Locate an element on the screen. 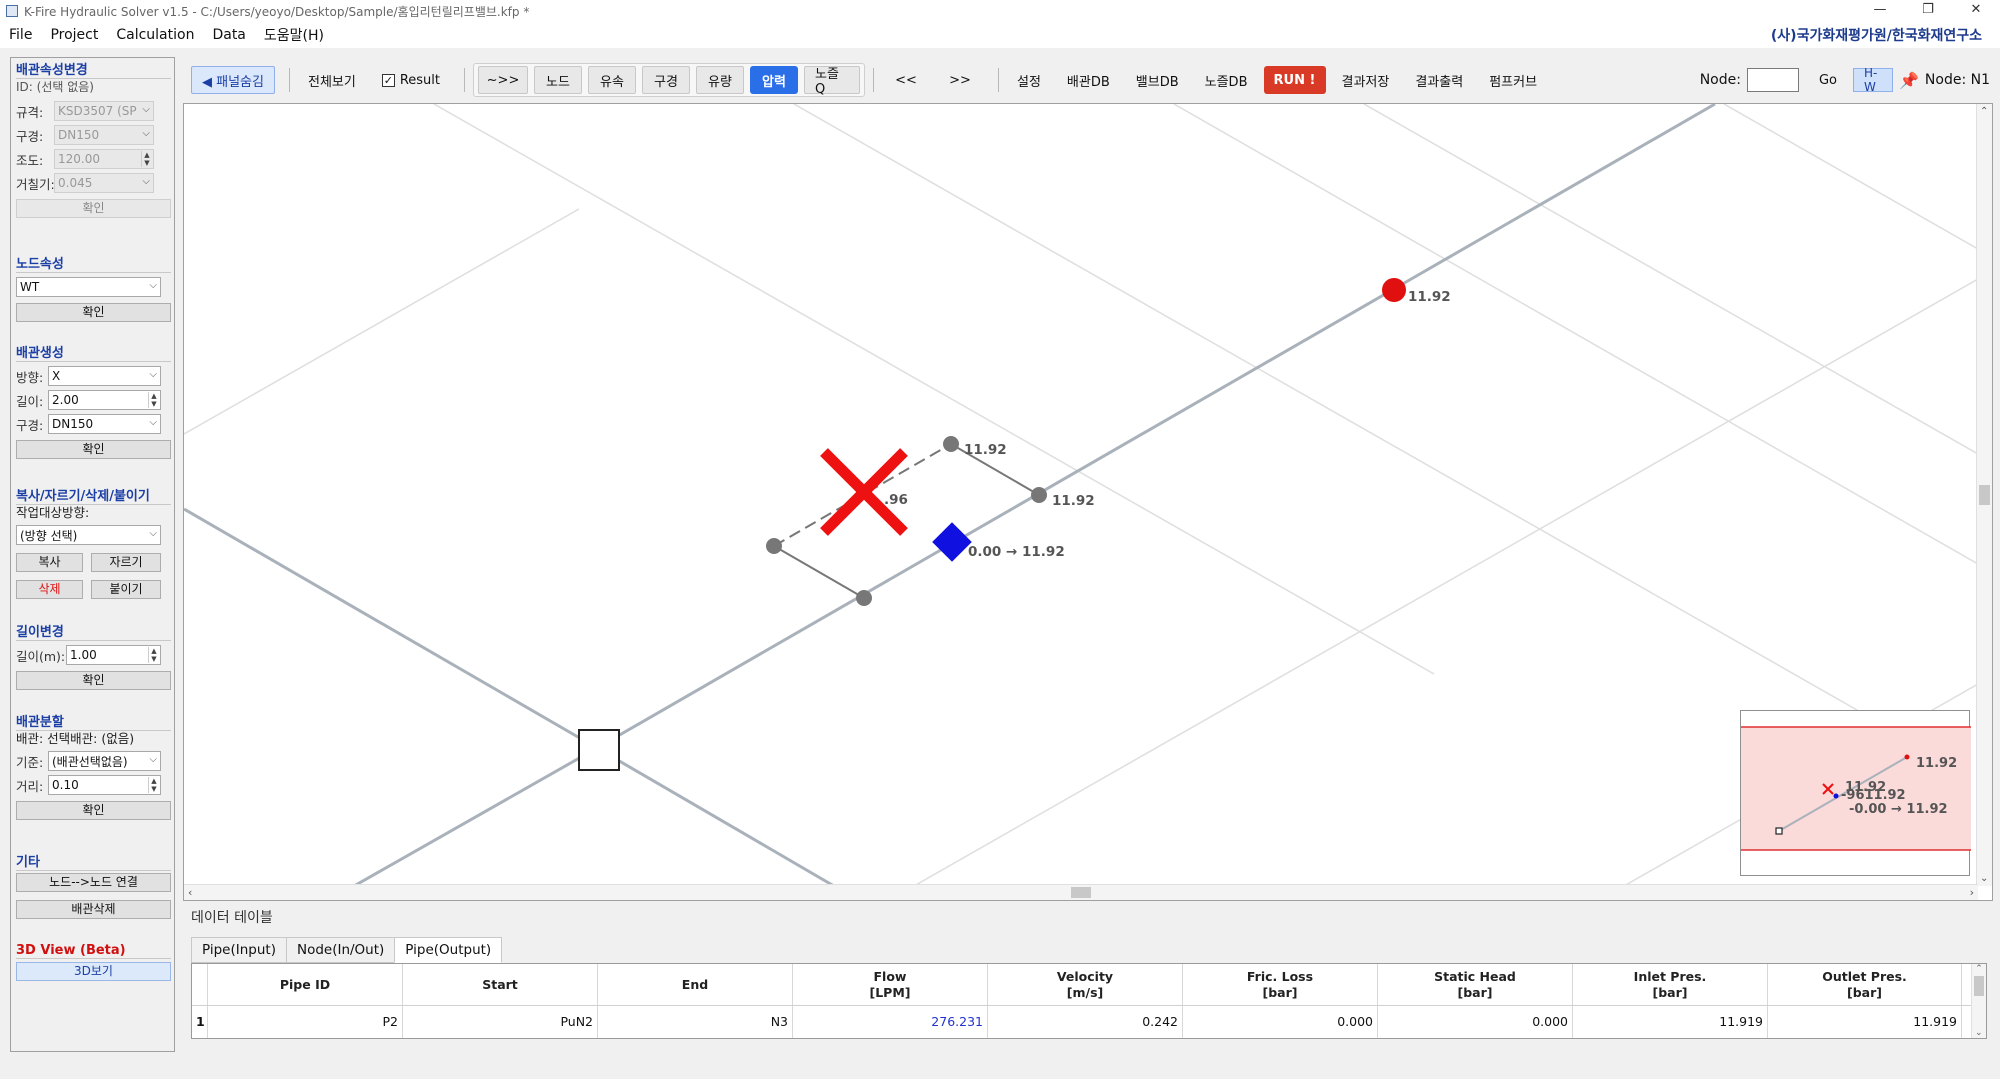 The width and height of the screenshot is (2000, 1079). view-flow-button: 유량 is located at coordinates (720, 80).